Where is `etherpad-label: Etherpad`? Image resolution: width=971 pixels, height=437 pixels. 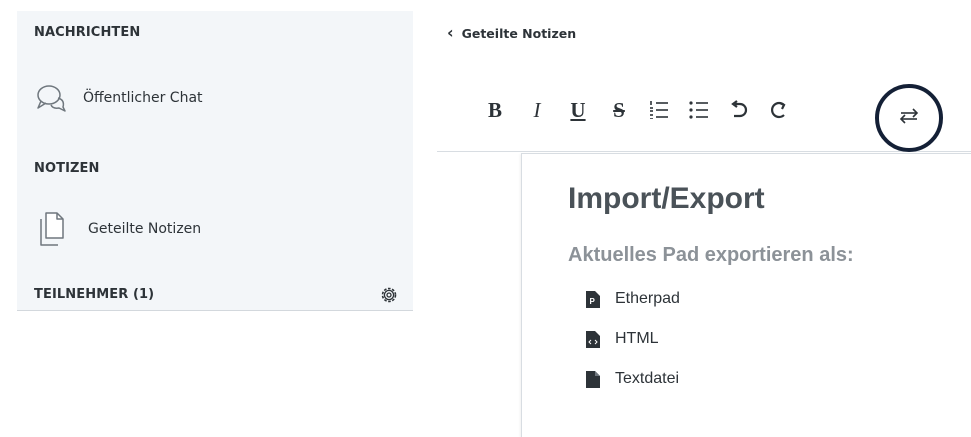 etherpad-label: Etherpad is located at coordinates (647, 298).